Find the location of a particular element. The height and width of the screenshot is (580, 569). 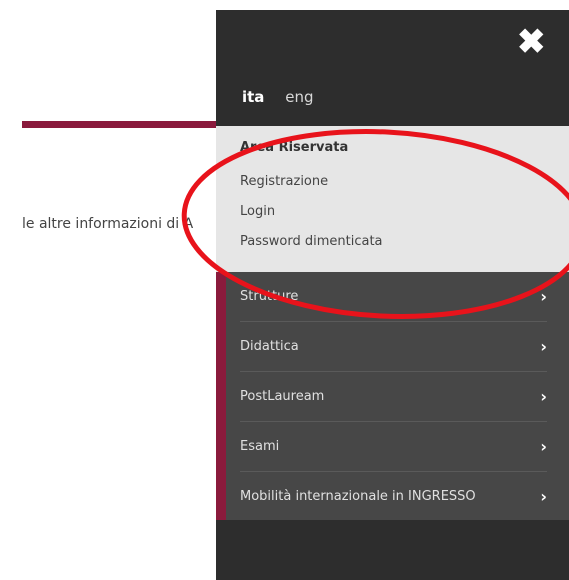

page-body-text: le altre informazioni di A is located at coordinates (108, 224).